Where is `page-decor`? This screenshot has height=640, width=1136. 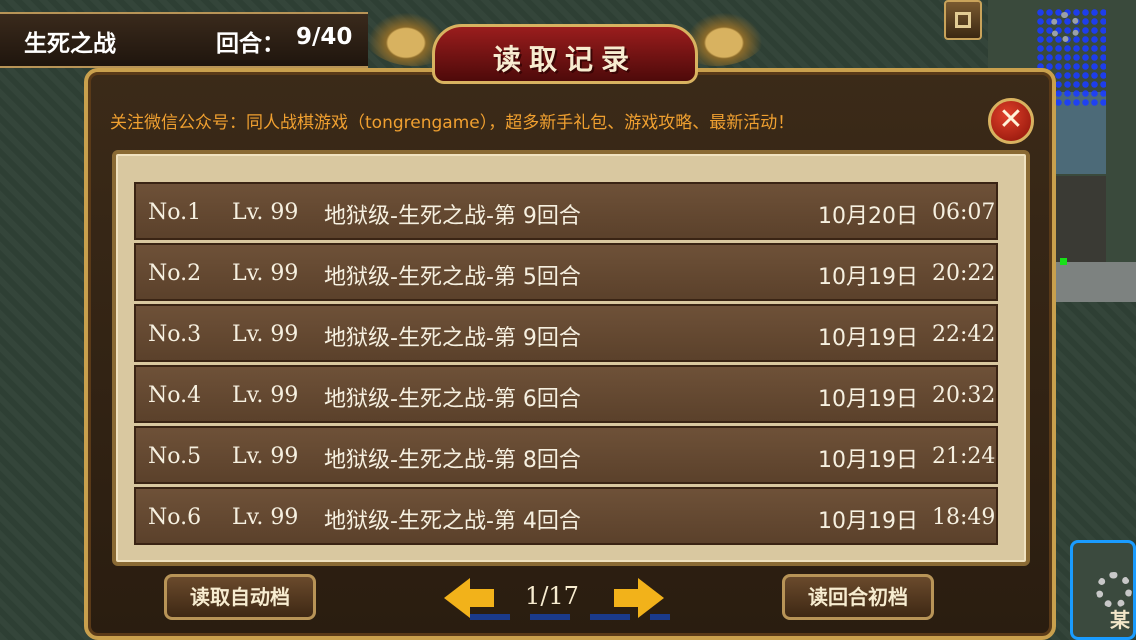 page-decor is located at coordinates (570, 617).